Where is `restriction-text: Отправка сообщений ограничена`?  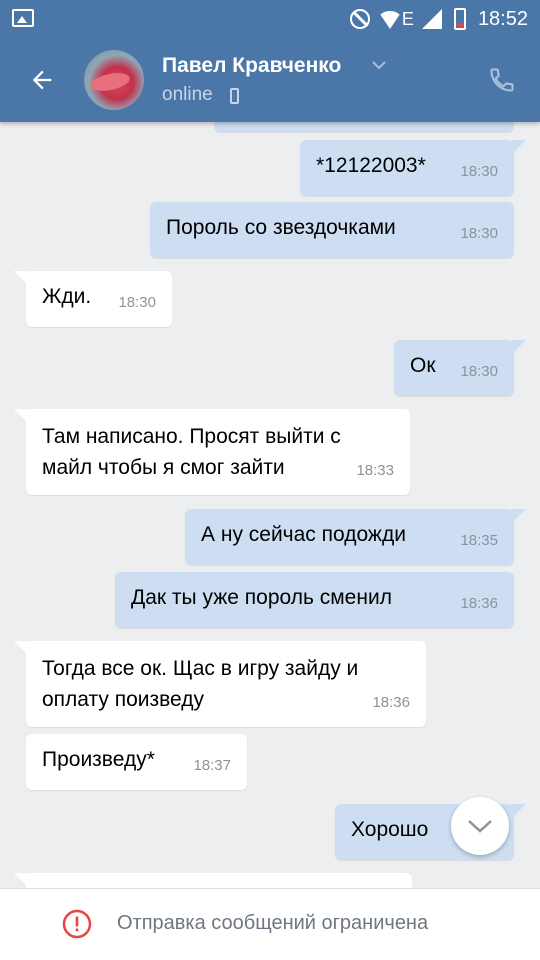
restriction-text: Отправка сообщений ограничена is located at coordinates (273, 923).